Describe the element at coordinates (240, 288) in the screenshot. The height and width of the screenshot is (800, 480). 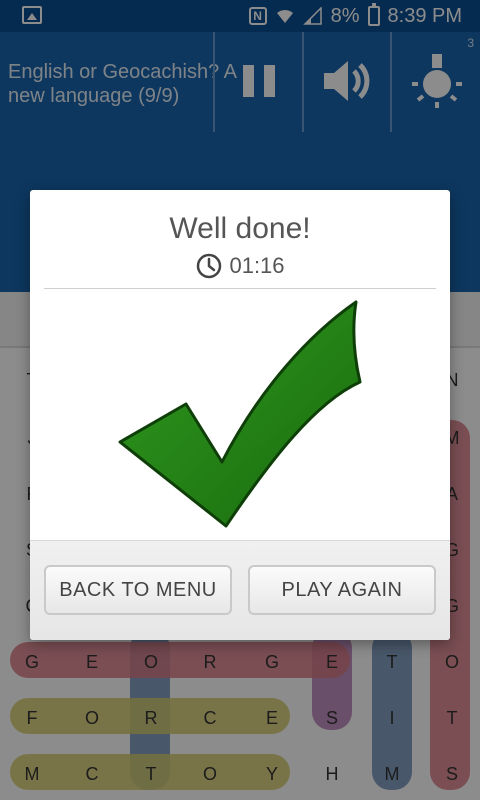
I see `dialog-divider` at that location.